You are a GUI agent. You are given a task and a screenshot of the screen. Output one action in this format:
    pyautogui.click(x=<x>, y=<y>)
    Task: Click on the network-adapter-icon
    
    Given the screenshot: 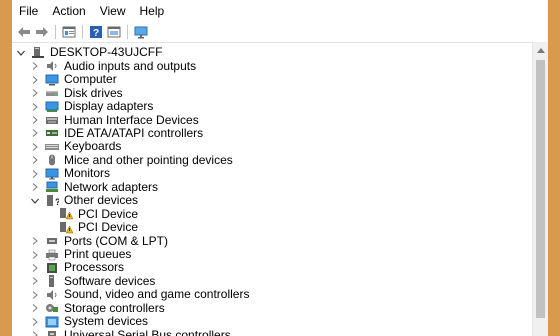 What is the action you would take?
    pyautogui.click(x=52, y=187)
    